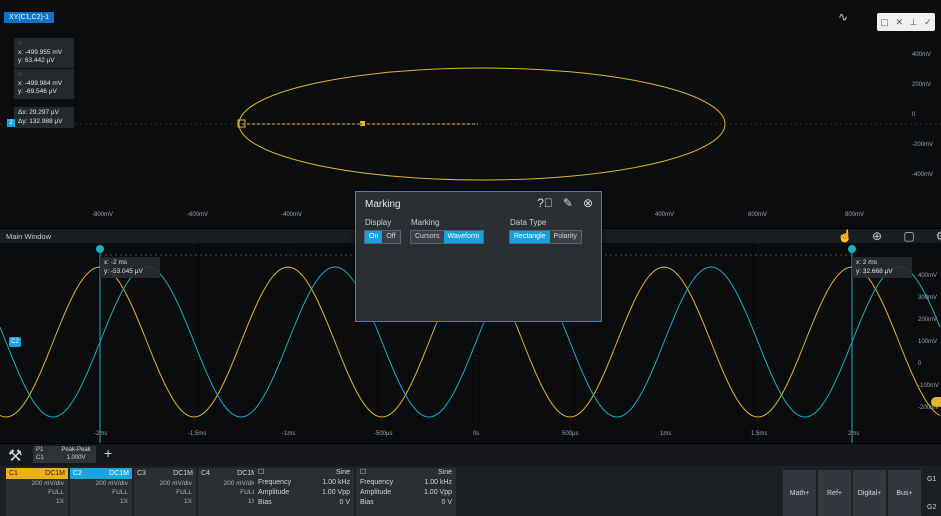 The width and height of the screenshot is (941, 516). Describe the element at coordinates (928, 320) in the screenshot. I see `main-y-tick: 200mV` at that location.